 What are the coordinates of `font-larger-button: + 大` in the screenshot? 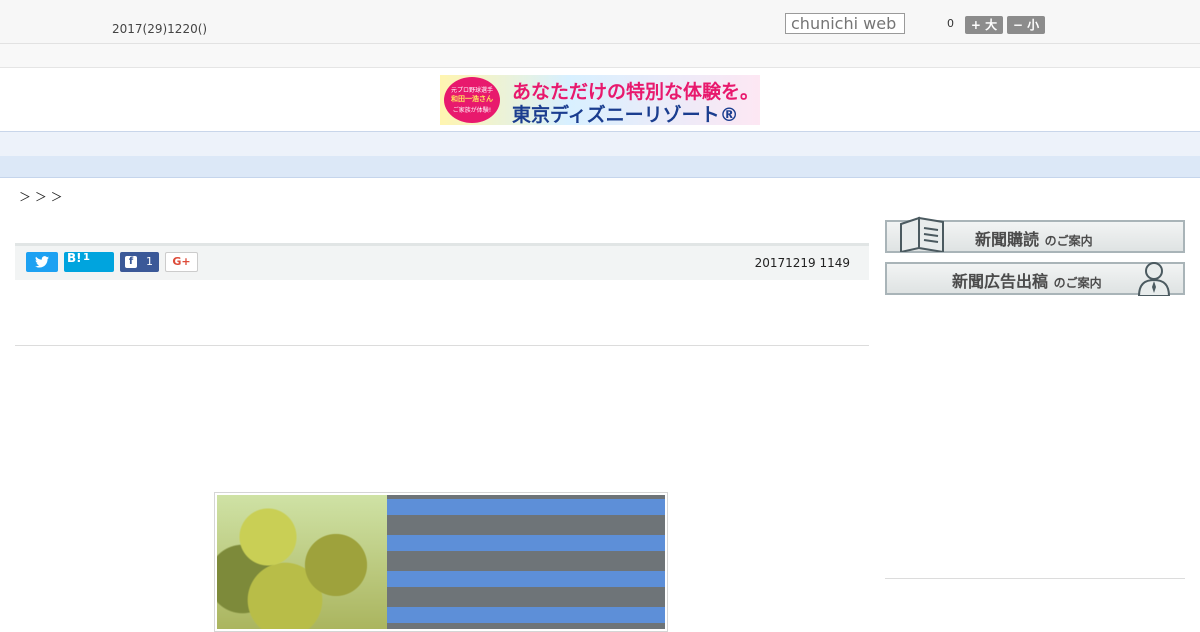 It's located at (984, 25).